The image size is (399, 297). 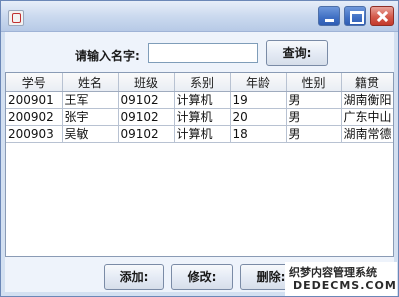 What do you see at coordinates (258, 117) in the screenshot?
I see `table-cell: 20` at bounding box center [258, 117].